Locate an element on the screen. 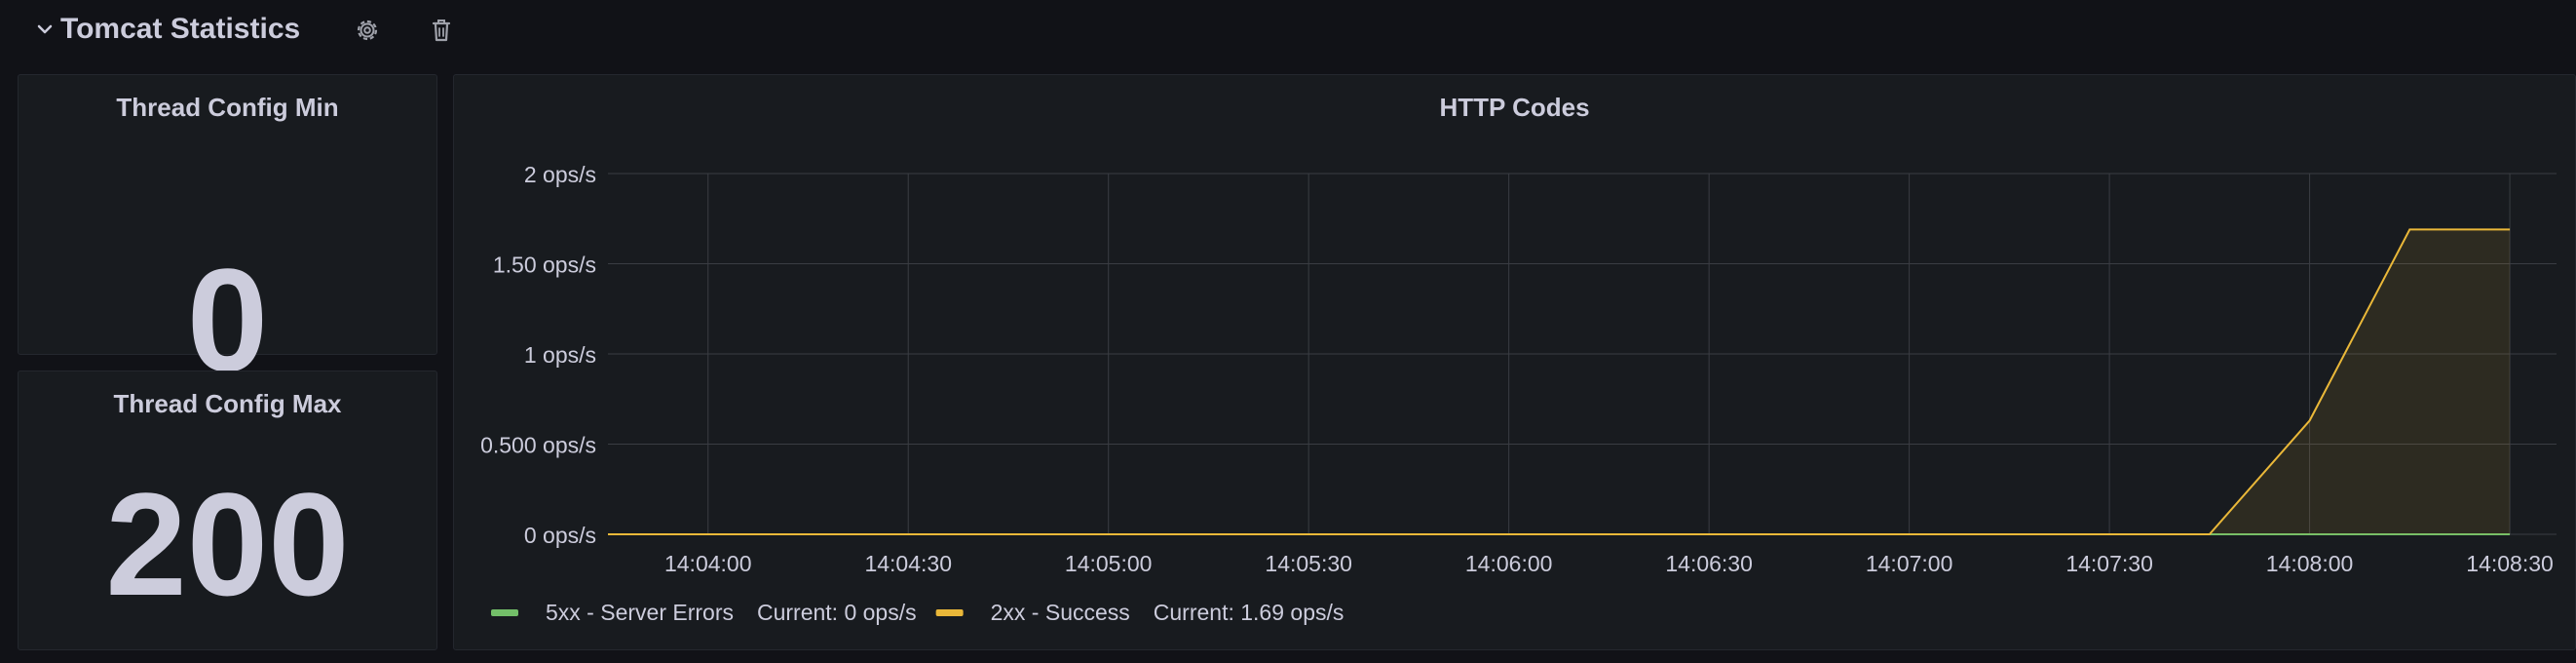 This screenshot has height=663, width=2576. x-tick-label: 14:05:00 is located at coordinates (1109, 563).